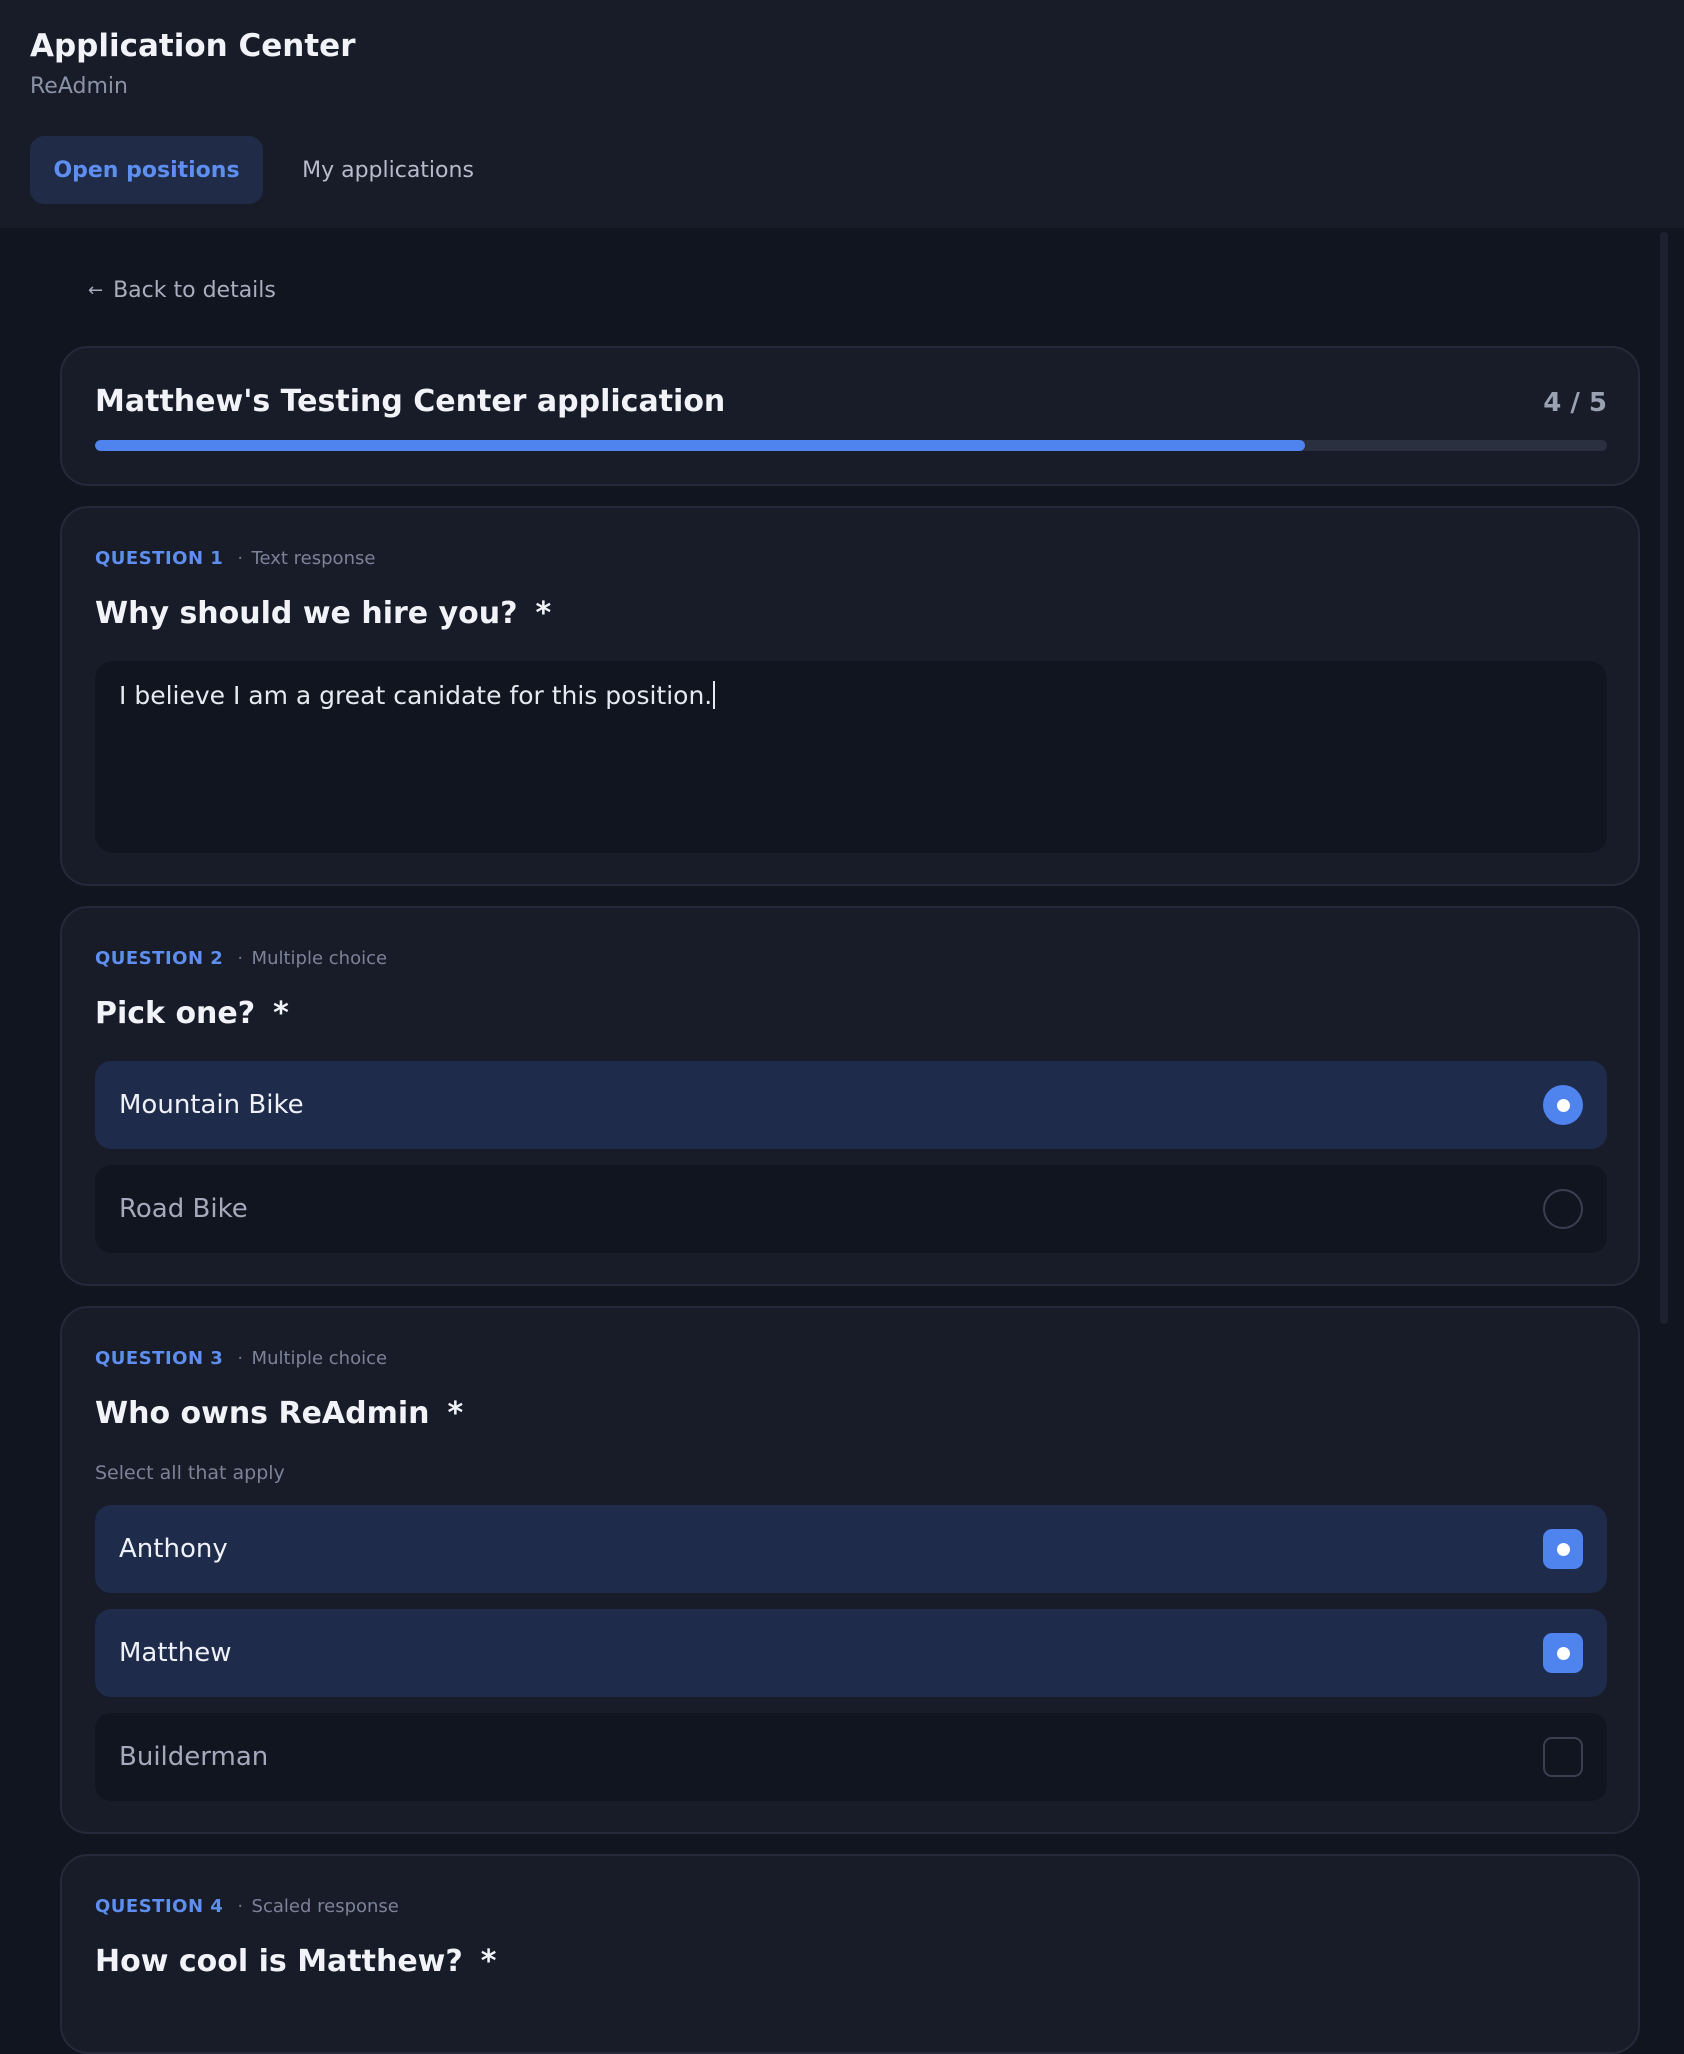 Image resolution: width=1684 pixels, height=2054 pixels. Describe the element at coordinates (851, 1105) in the screenshot. I see `option-mountain-bike: Mountain Bike` at that location.